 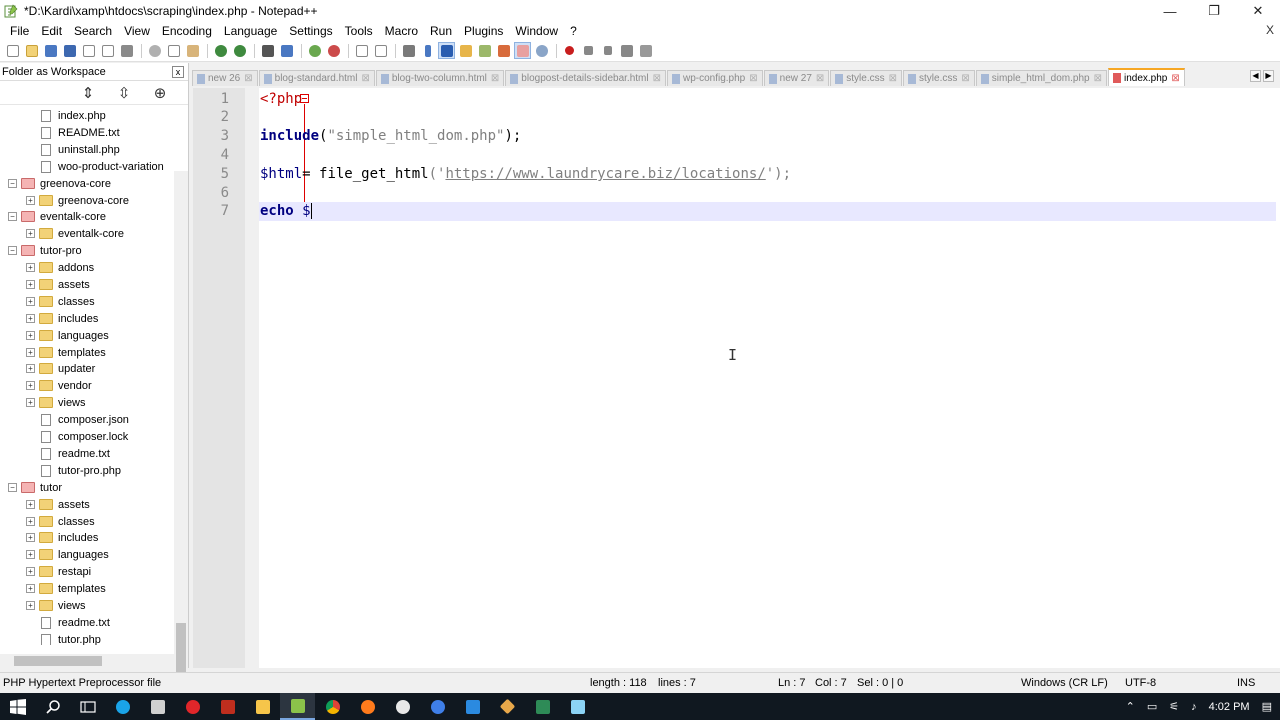 I want to click on clock: 4:02 PM, so click(x=1229, y=707).